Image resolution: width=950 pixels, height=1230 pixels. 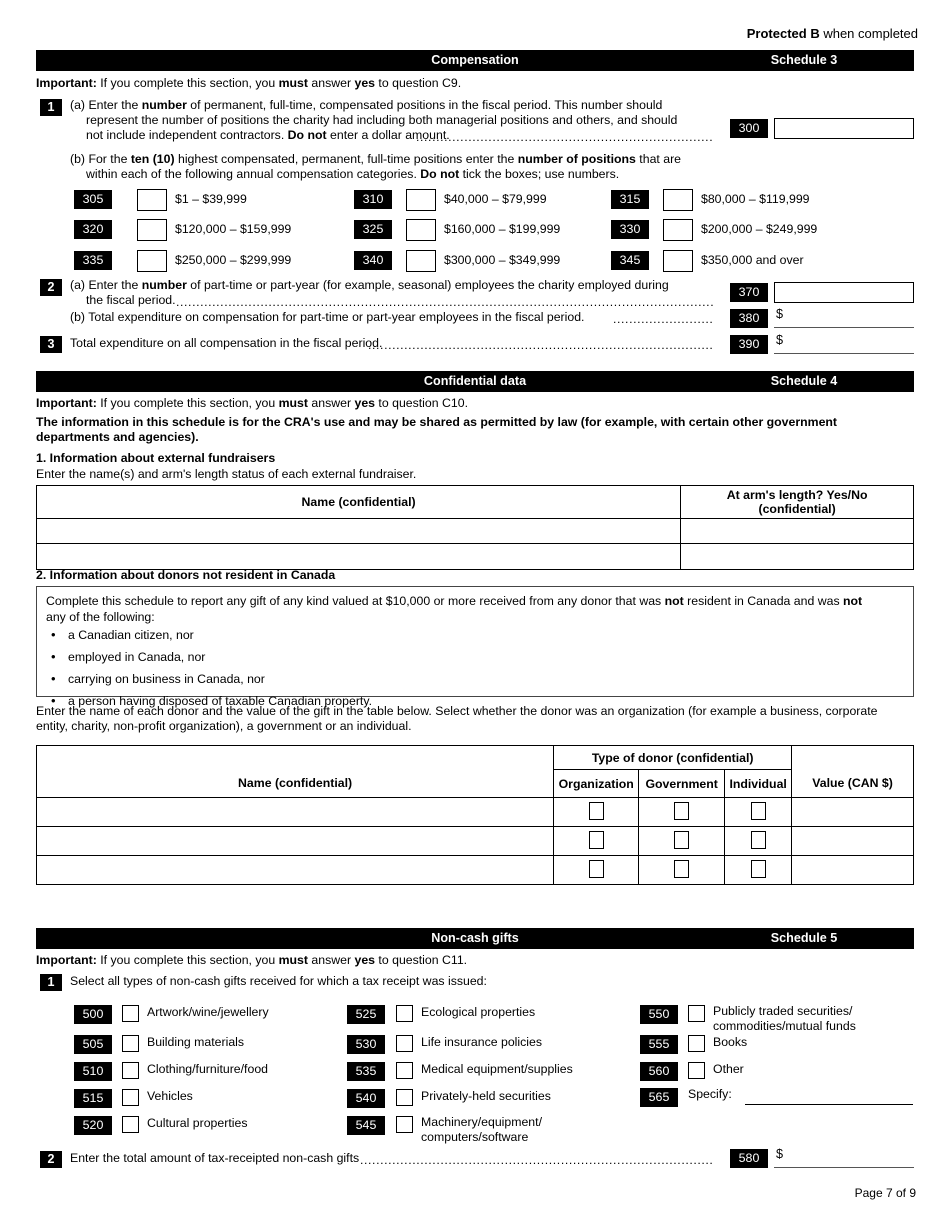 What do you see at coordinates (233, 260) in the screenshot?
I see `label-bracket-335: $250,000 – $299,999` at bounding box center [233, 260].